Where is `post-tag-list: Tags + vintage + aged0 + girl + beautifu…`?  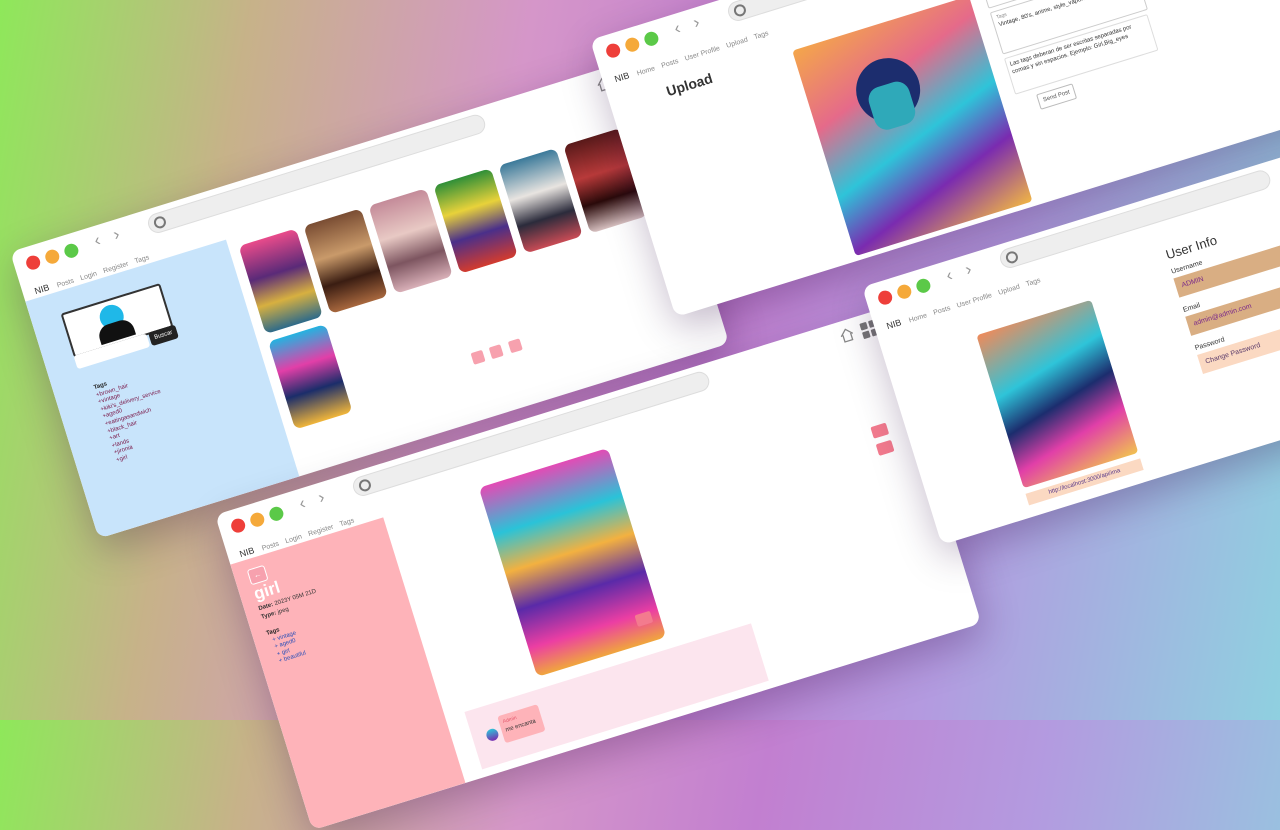
post-tag-list: Tags + vintage + aged0 + girl + beautifu… is located at coordinates (287, 645).